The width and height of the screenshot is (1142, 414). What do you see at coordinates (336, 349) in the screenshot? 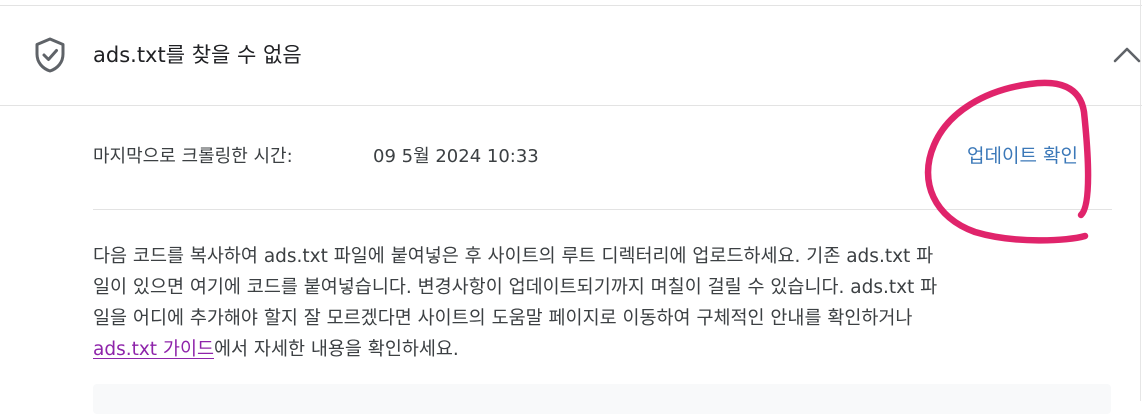
I see `instructions-line-4-rest: 에서 자세한 내용을 확인하세요.` at bounding box center [336, 349].